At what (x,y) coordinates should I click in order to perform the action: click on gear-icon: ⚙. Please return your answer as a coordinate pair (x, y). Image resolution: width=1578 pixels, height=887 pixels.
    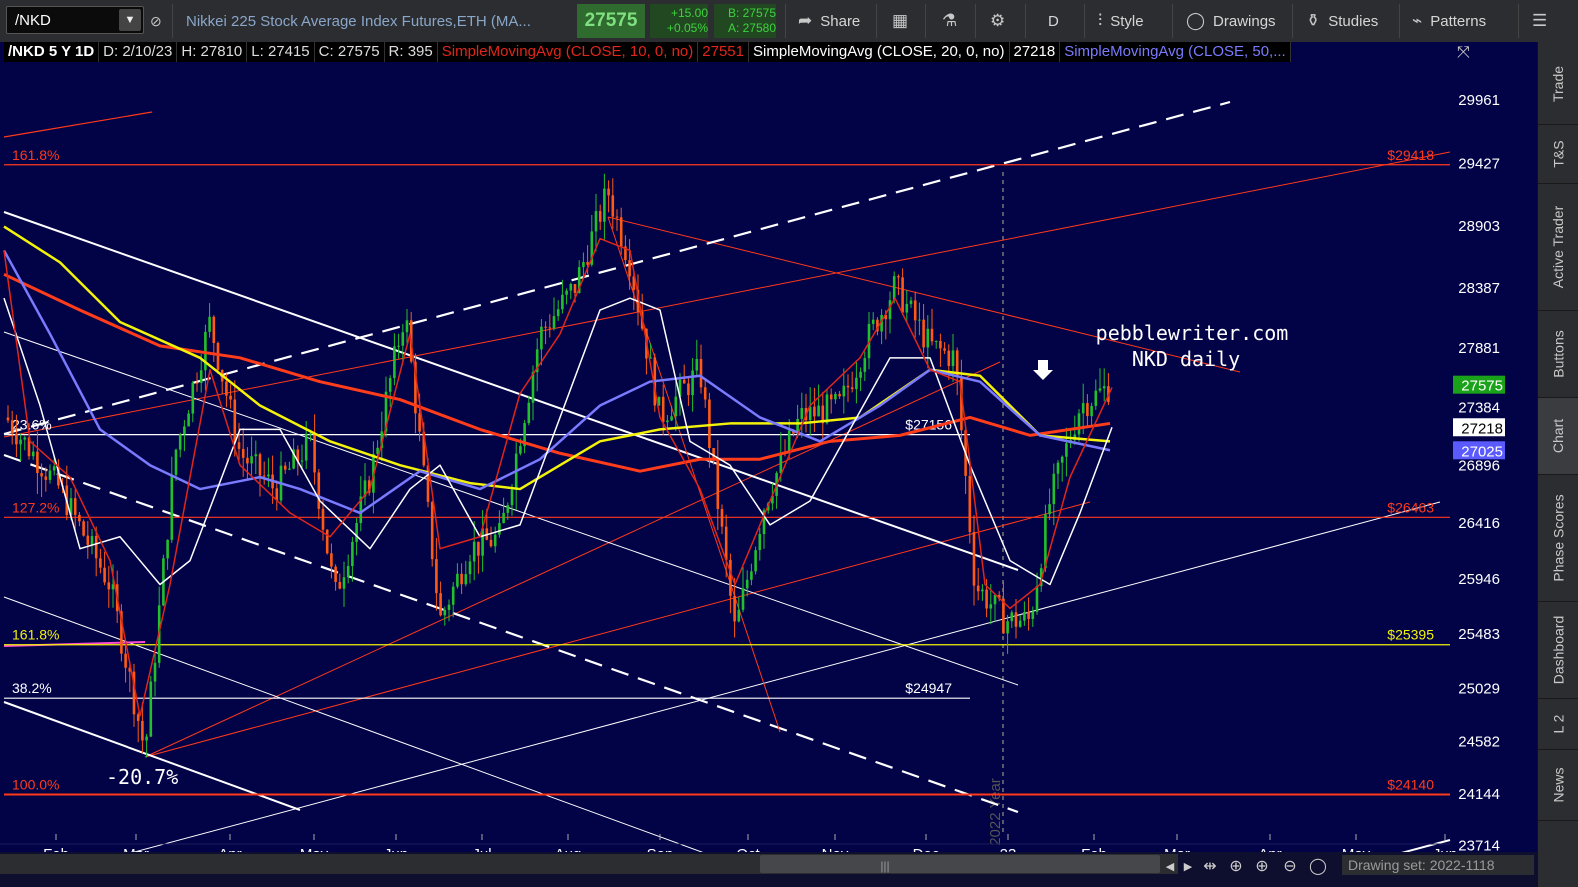
    Looking at the image, I should click on (998, 20).